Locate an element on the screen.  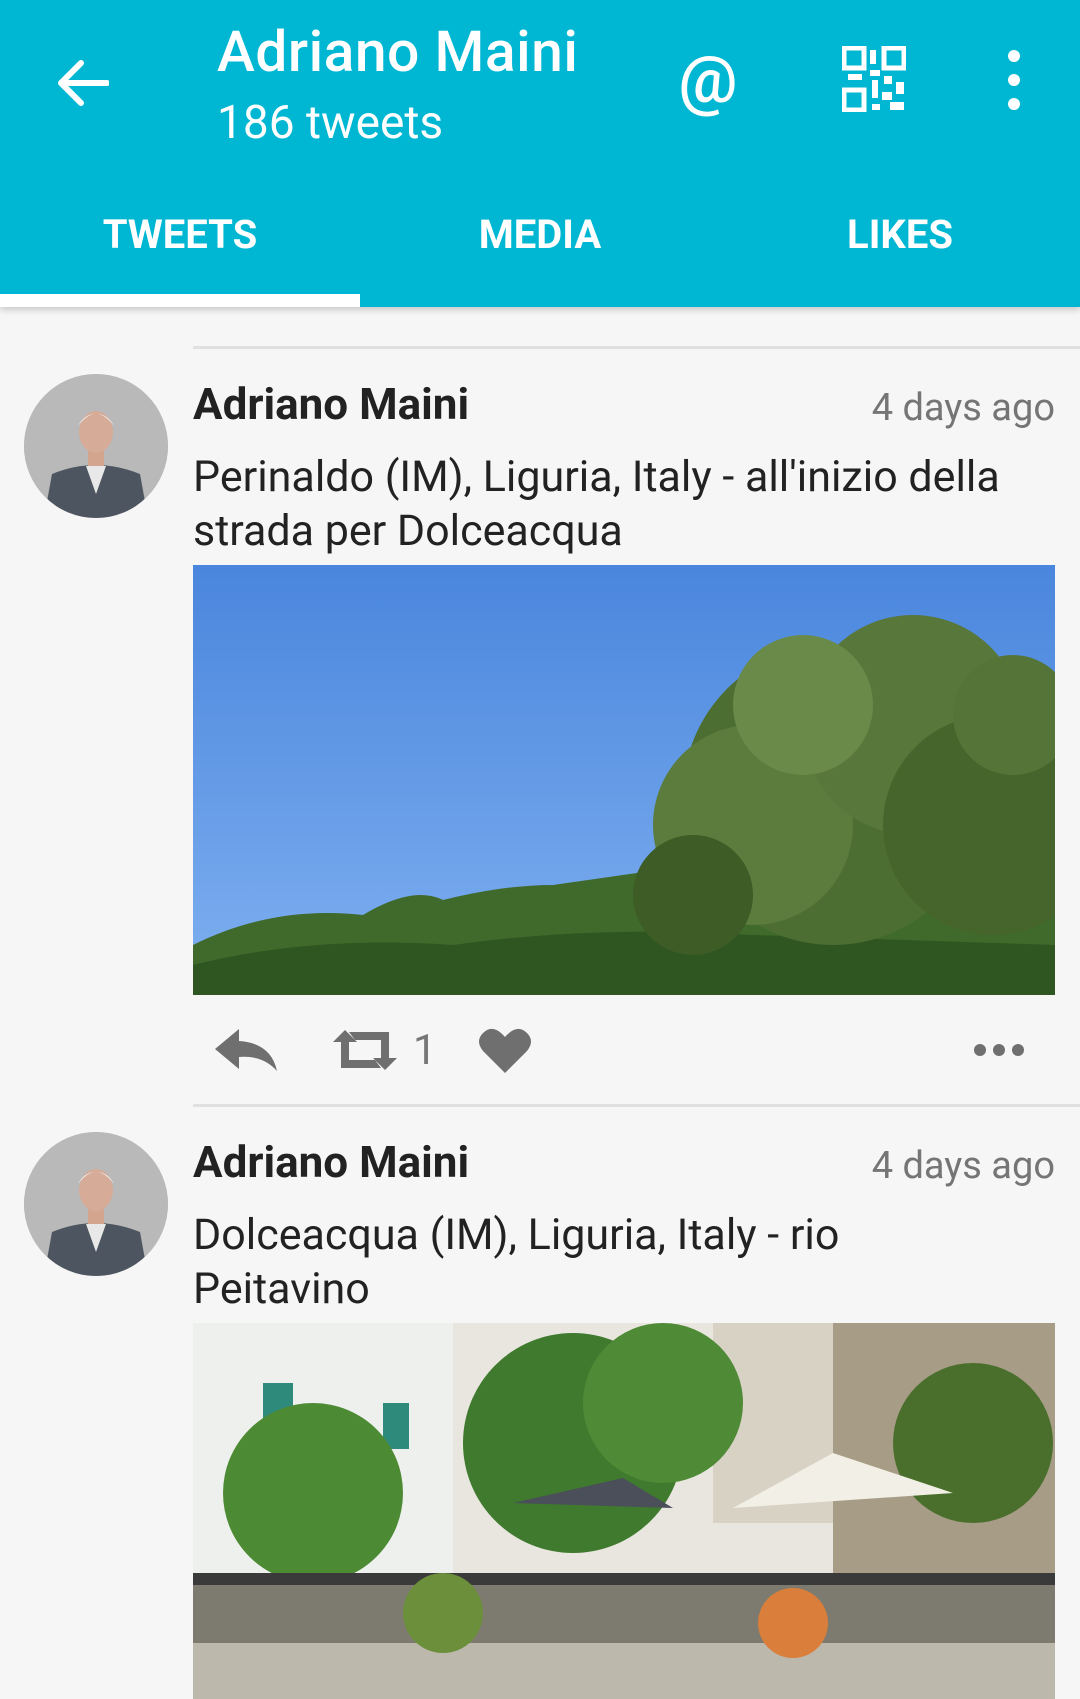
profile-tabs: TWEETS MEDIA LIKES is located at coordinates (540, 243).